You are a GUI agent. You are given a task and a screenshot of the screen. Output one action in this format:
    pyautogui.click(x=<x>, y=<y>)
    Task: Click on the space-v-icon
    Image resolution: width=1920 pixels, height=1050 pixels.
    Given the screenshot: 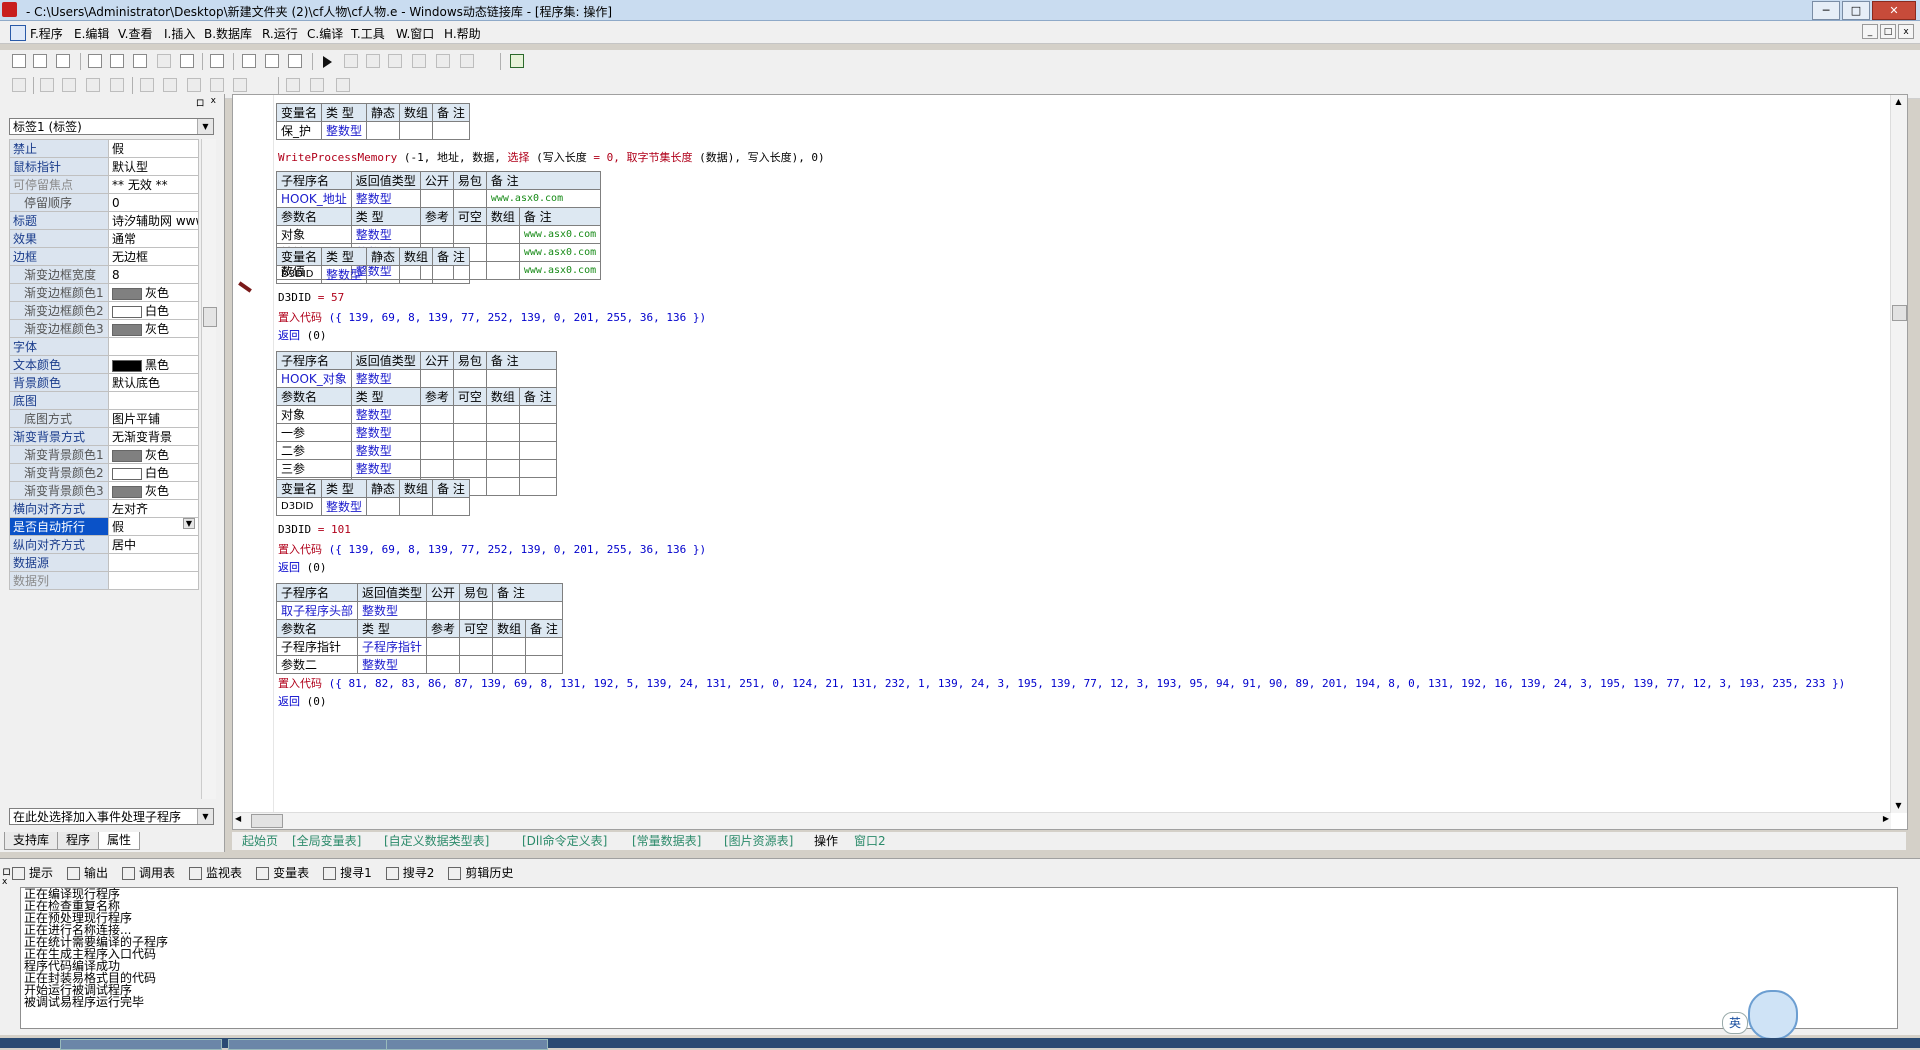 What is the action you would take?
    pyautogui.click(x=194, y=85)
    